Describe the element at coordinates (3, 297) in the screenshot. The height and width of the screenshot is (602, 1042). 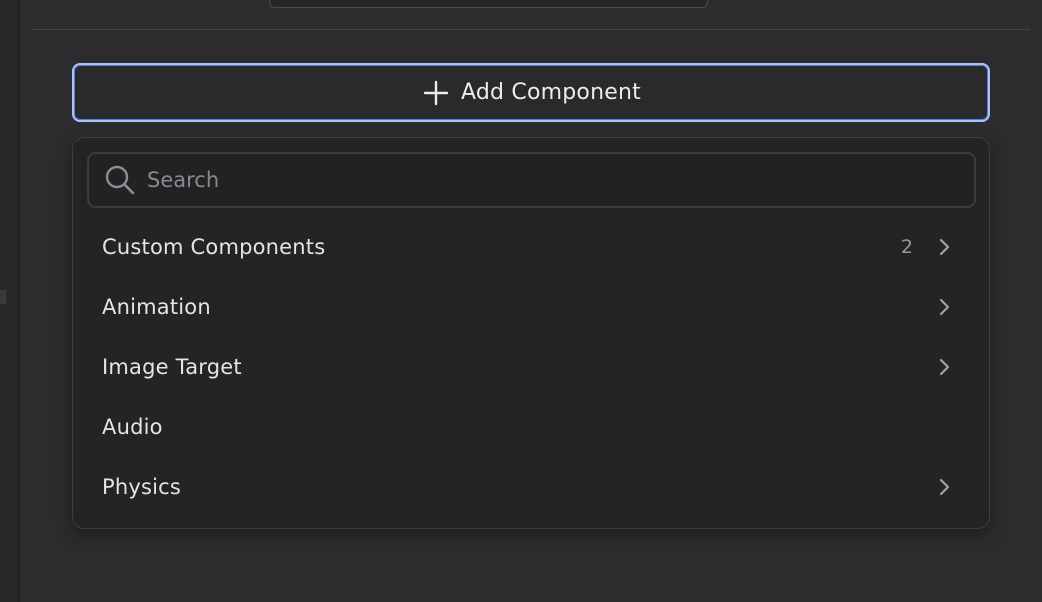
I see `resize-handle` at that location.